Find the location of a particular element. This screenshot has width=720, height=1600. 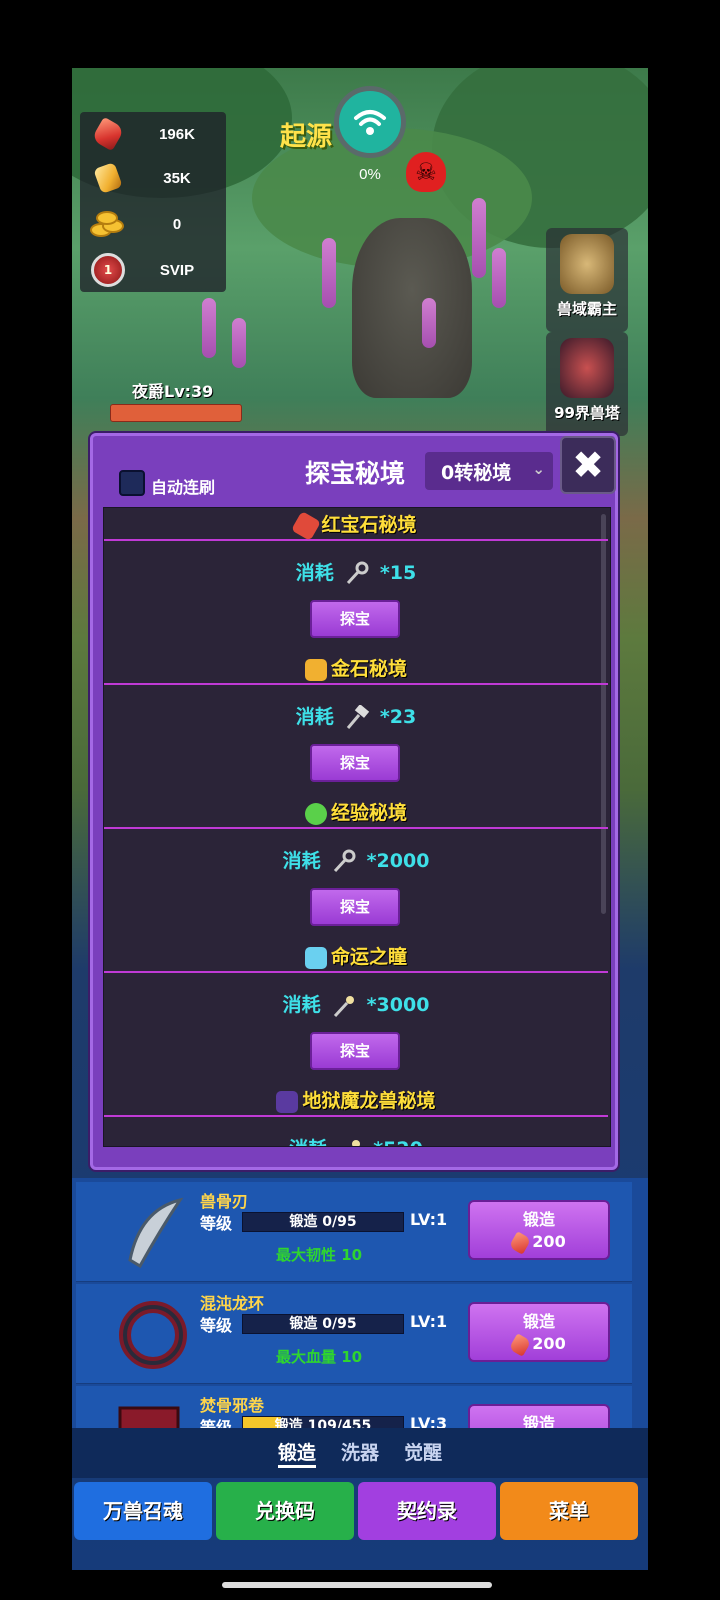

tab-forge: 锻造 is located at coordinates (296, 1453).